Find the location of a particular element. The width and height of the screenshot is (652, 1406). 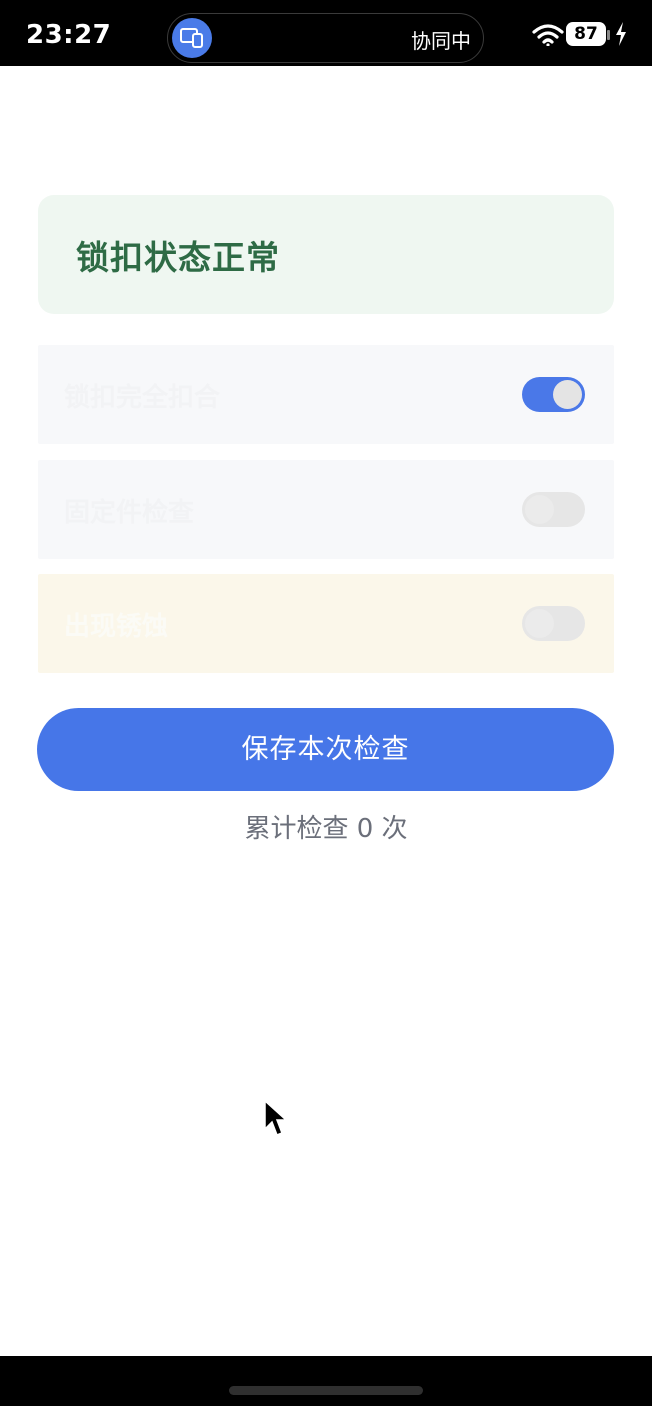

mouse-cursor-icon is located at coordinates (276, 1117).